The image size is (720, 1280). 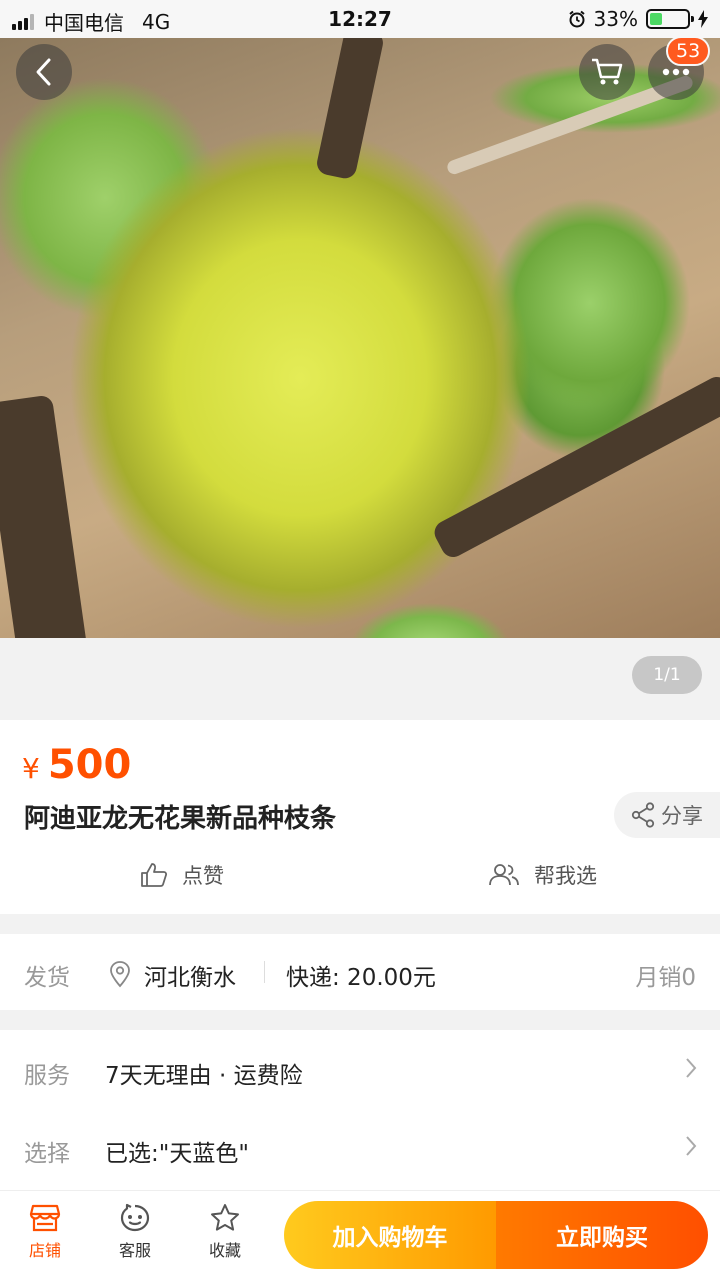 What do you see at coordinates (676, 72) in the screenshot?
I see `more-dots-icon` at bounding box center [676, 72].